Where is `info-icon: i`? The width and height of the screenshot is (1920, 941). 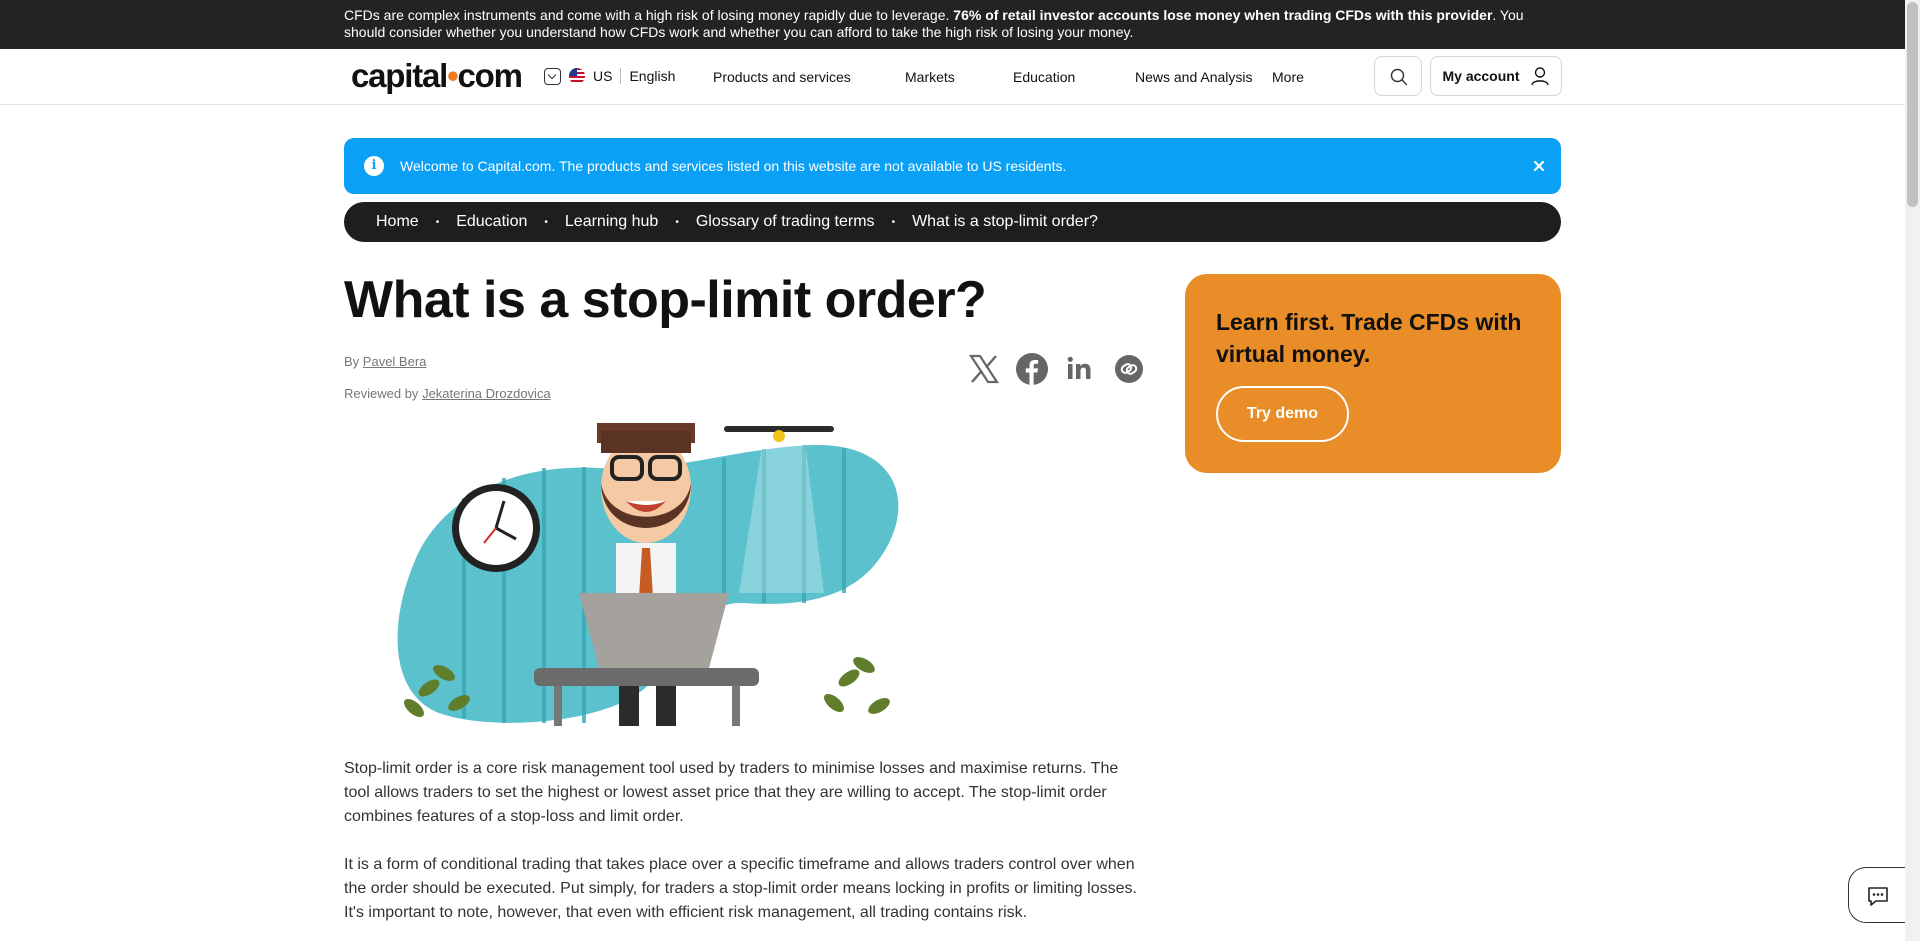
info-icon: i is located at coordinates (374, 166).